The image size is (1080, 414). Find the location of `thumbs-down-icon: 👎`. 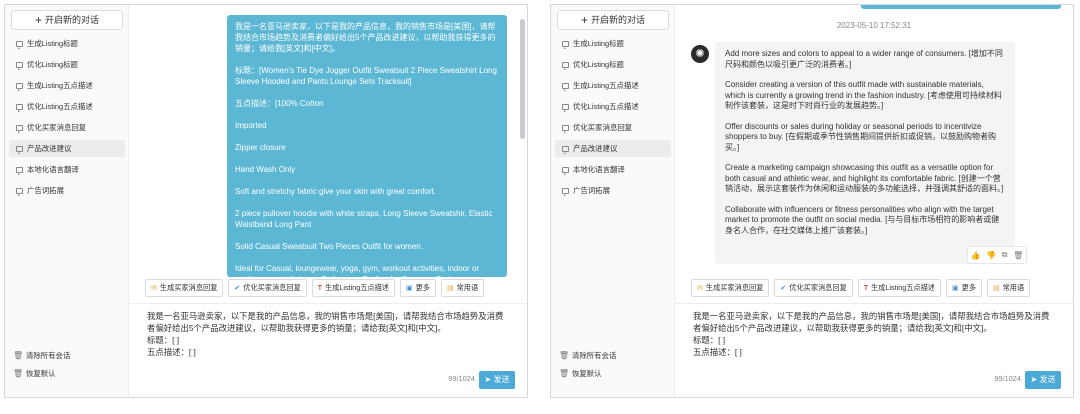

thumbs-down-icon: 👎 is located at coordinates (991, 255).